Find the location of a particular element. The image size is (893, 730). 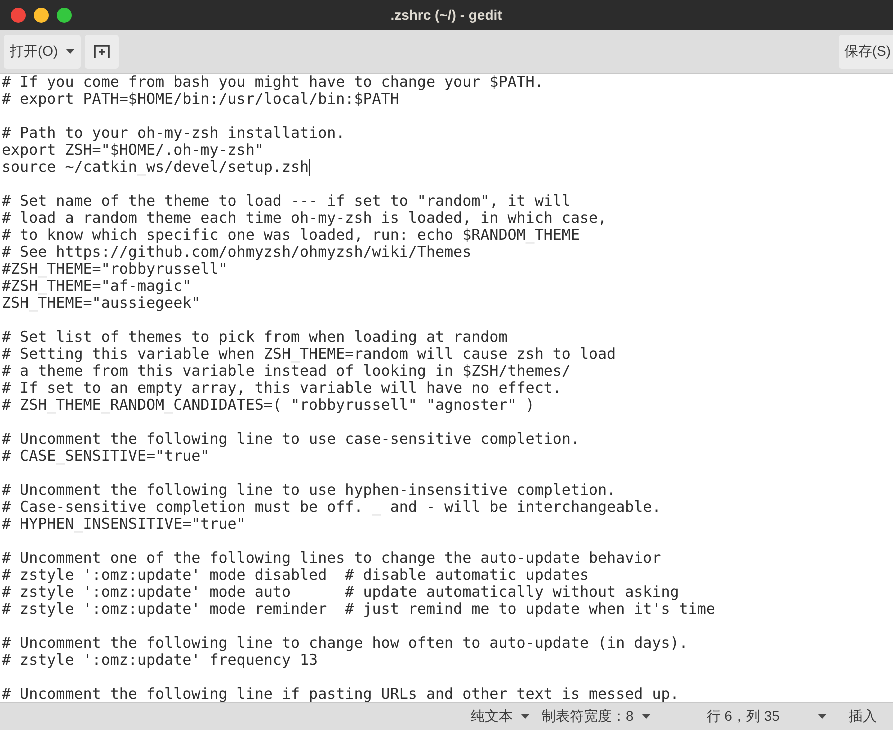

code-line: # zstyle ':omz:update' mode reminder # just remind me to update when it's time is located at coordinates (359, 609).